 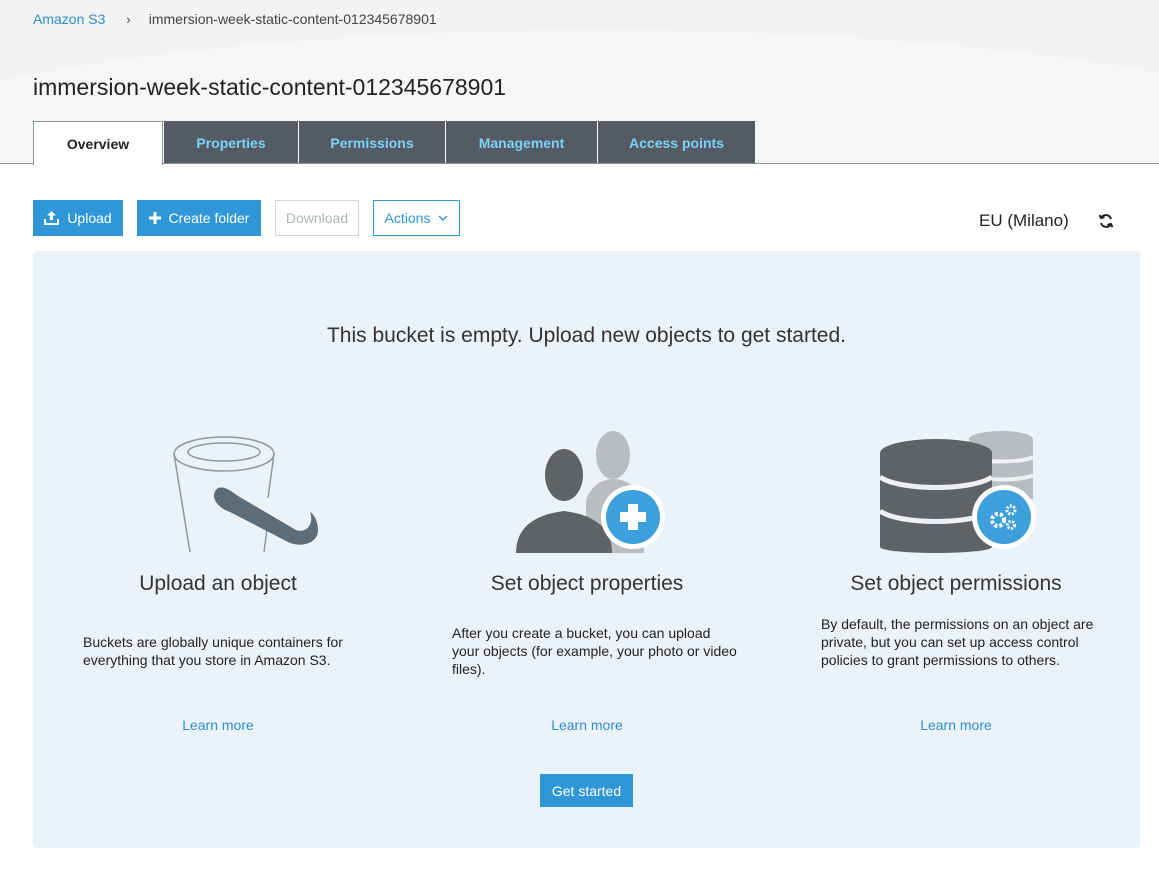 I want to click on tab-divider, so click(x=579, y=163).